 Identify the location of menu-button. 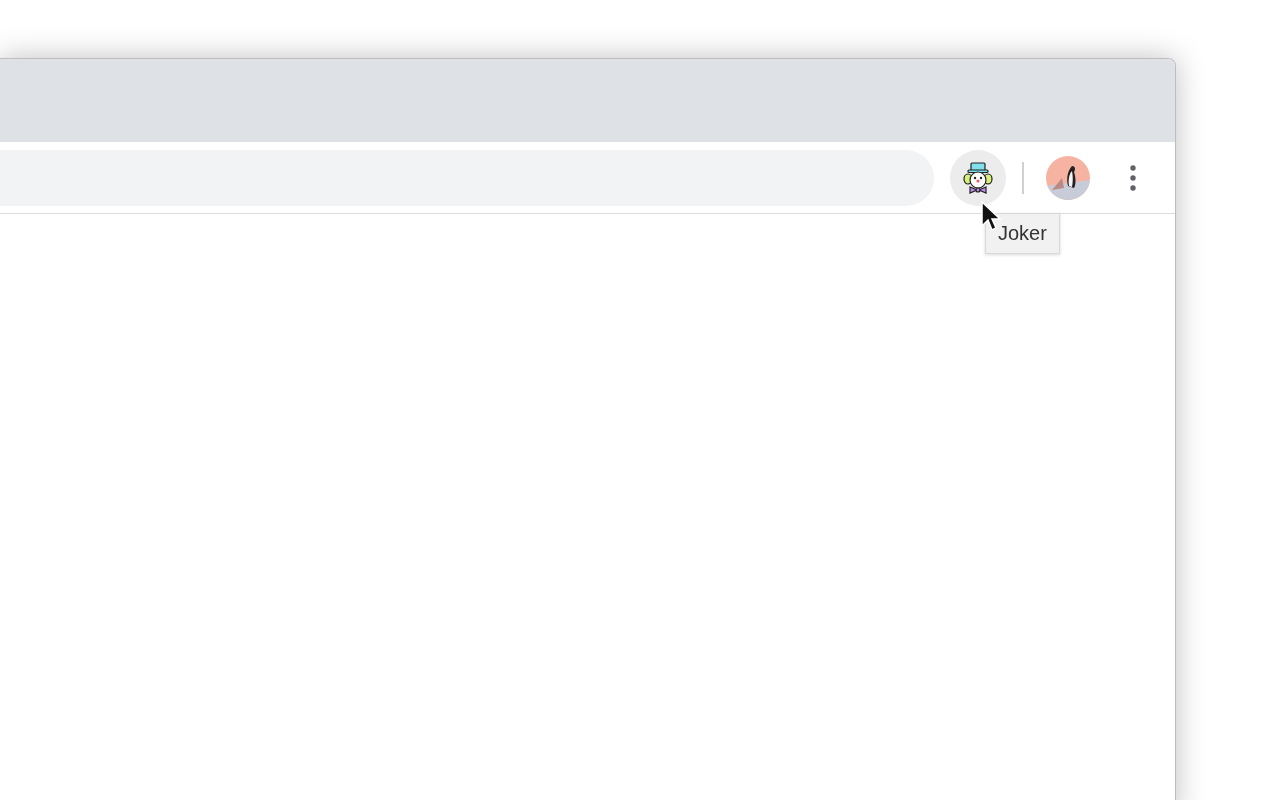
(1133, 177).